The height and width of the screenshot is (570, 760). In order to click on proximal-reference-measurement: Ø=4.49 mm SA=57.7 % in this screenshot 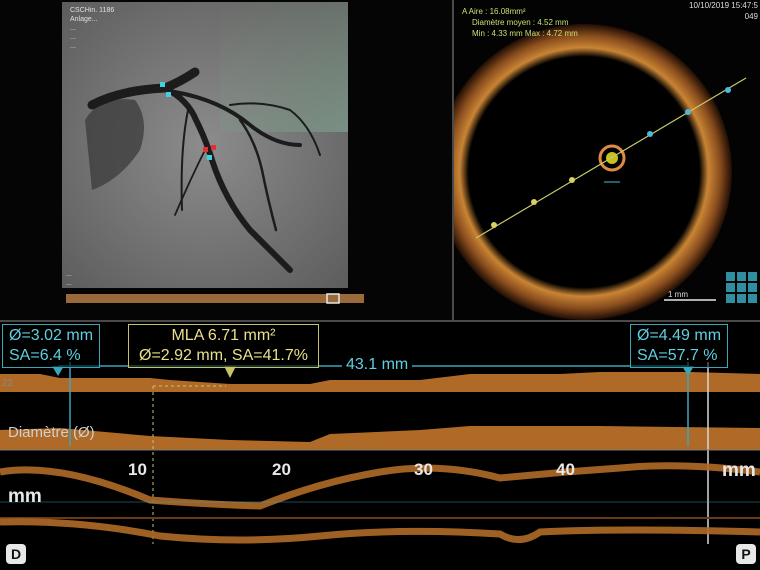, I will do `click(679, 346)`.